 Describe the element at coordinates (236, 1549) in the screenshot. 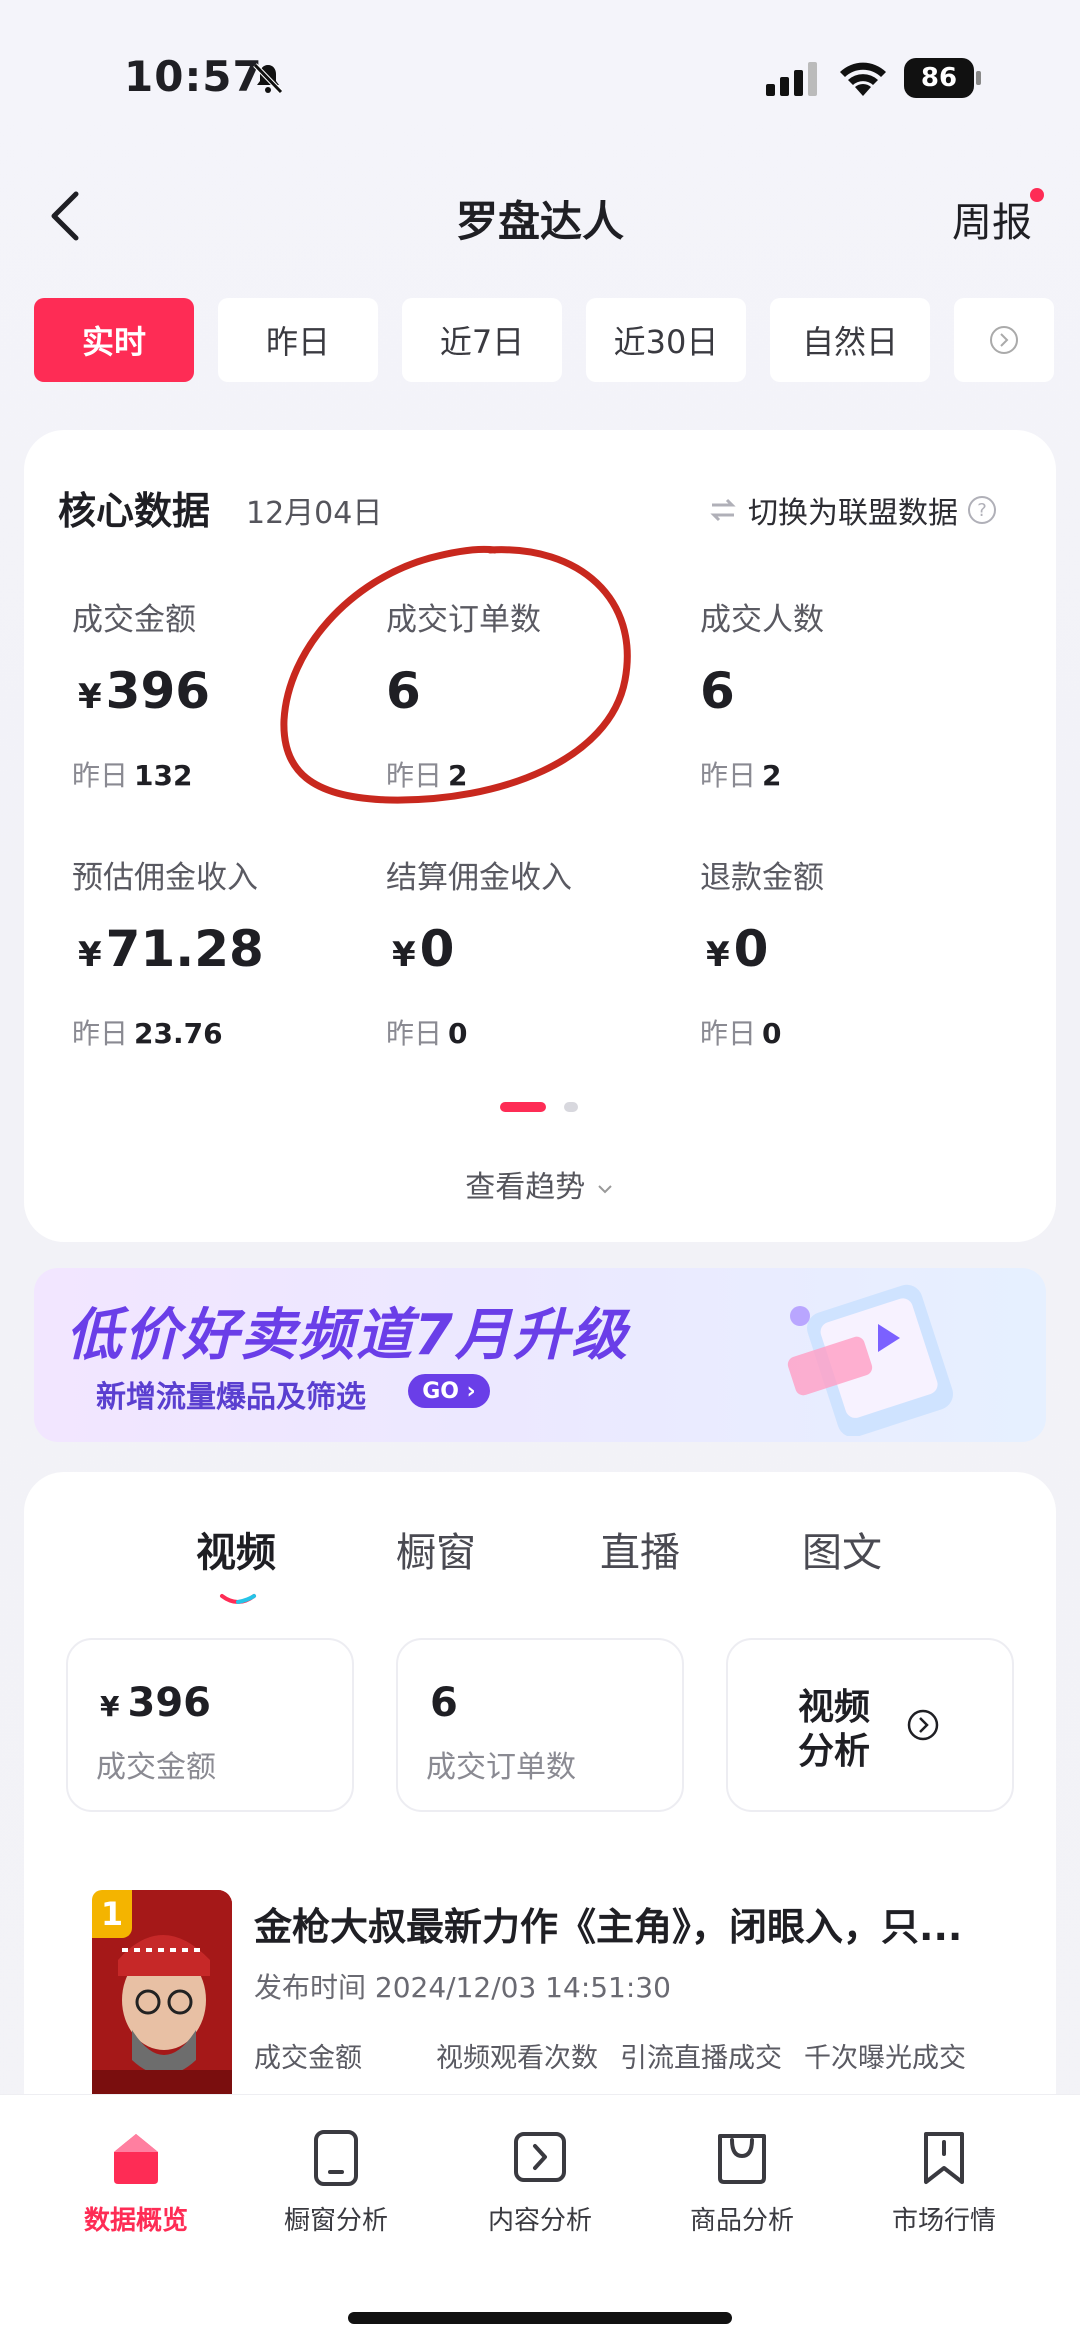

I see `tab-video: 视频` at that location.